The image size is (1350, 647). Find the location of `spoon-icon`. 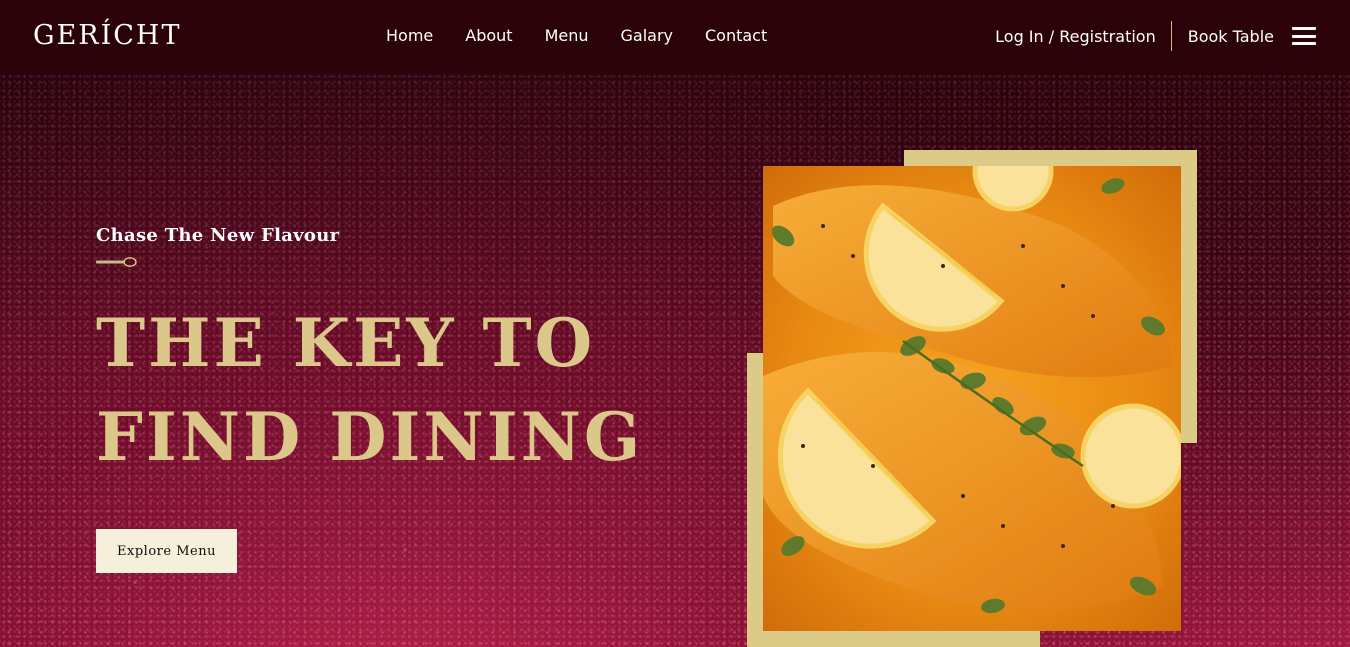

spoon-icon is located at coordinates (116, 262).